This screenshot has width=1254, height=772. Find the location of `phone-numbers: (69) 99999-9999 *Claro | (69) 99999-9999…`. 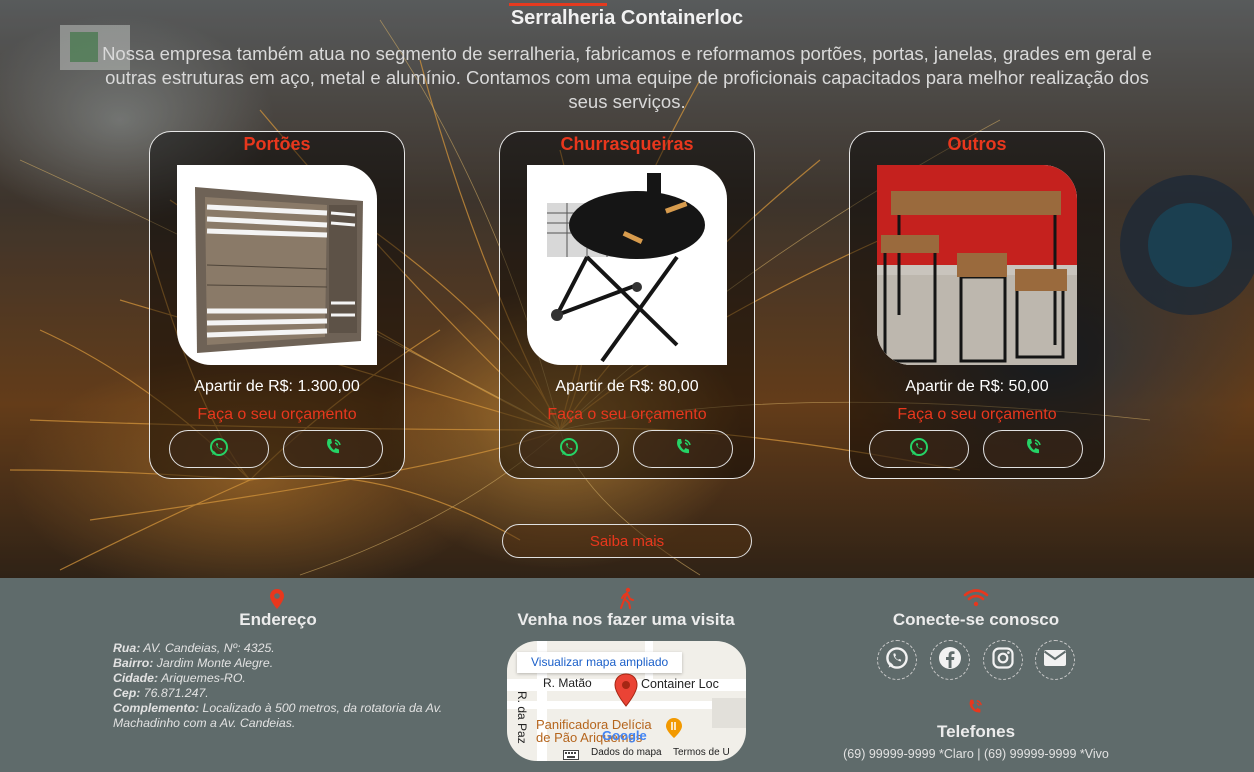

phone-numbers: (69) 99999-9999 *Claro | (69) 99999-9999… is located at coordinates (976, 754).